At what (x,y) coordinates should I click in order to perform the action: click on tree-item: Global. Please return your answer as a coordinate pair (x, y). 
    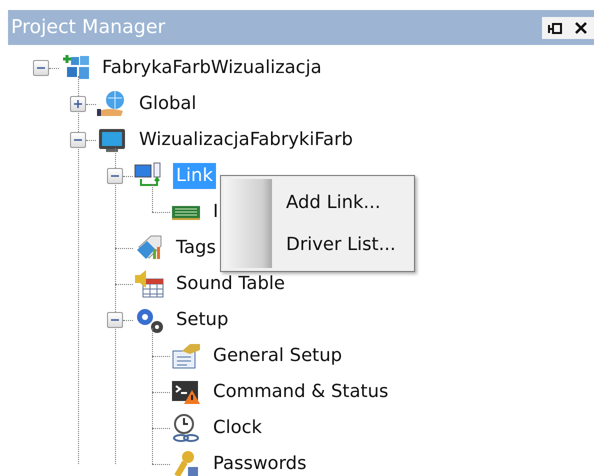
    Looking at the image, I should click on (168, 104).